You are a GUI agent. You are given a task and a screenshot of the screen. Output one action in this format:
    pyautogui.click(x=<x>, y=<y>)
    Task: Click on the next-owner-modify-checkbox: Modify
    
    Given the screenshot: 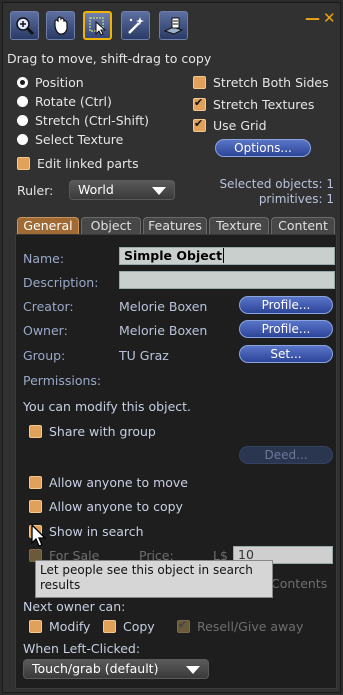 What is the action you would take?
    pyautogui.click(x=59, y=626)
    